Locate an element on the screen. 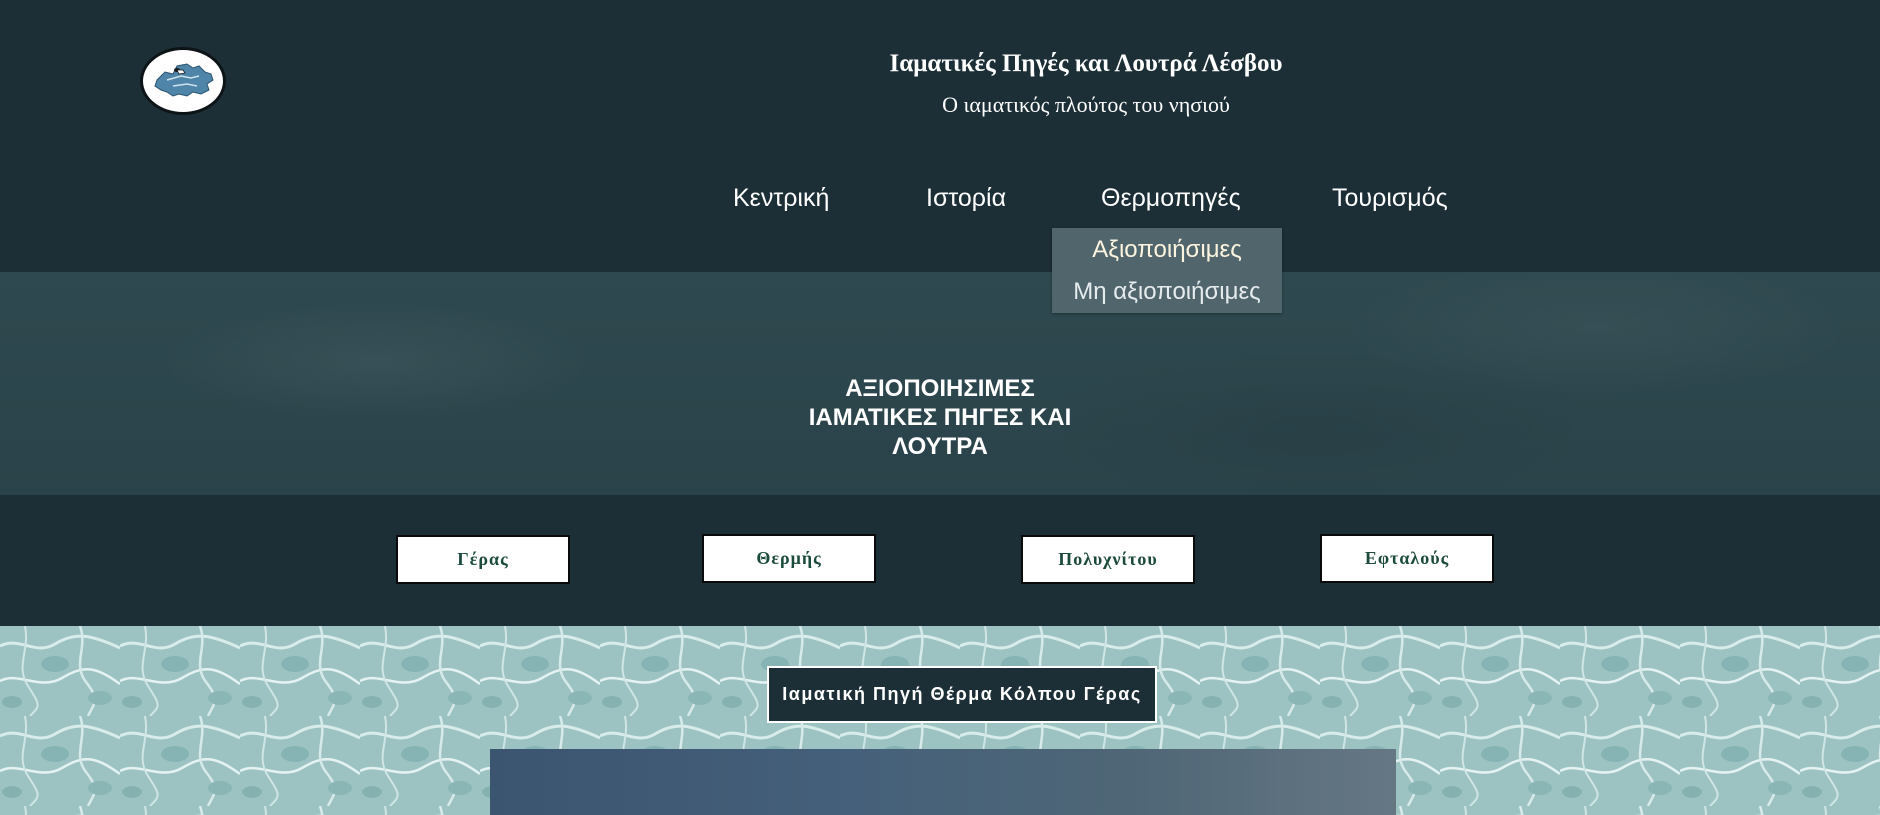 Image resolution: width=1880 pixels, height=815 pixels. nav-item-tourism: Τουρισμός is located at coordinates (1390, 198).